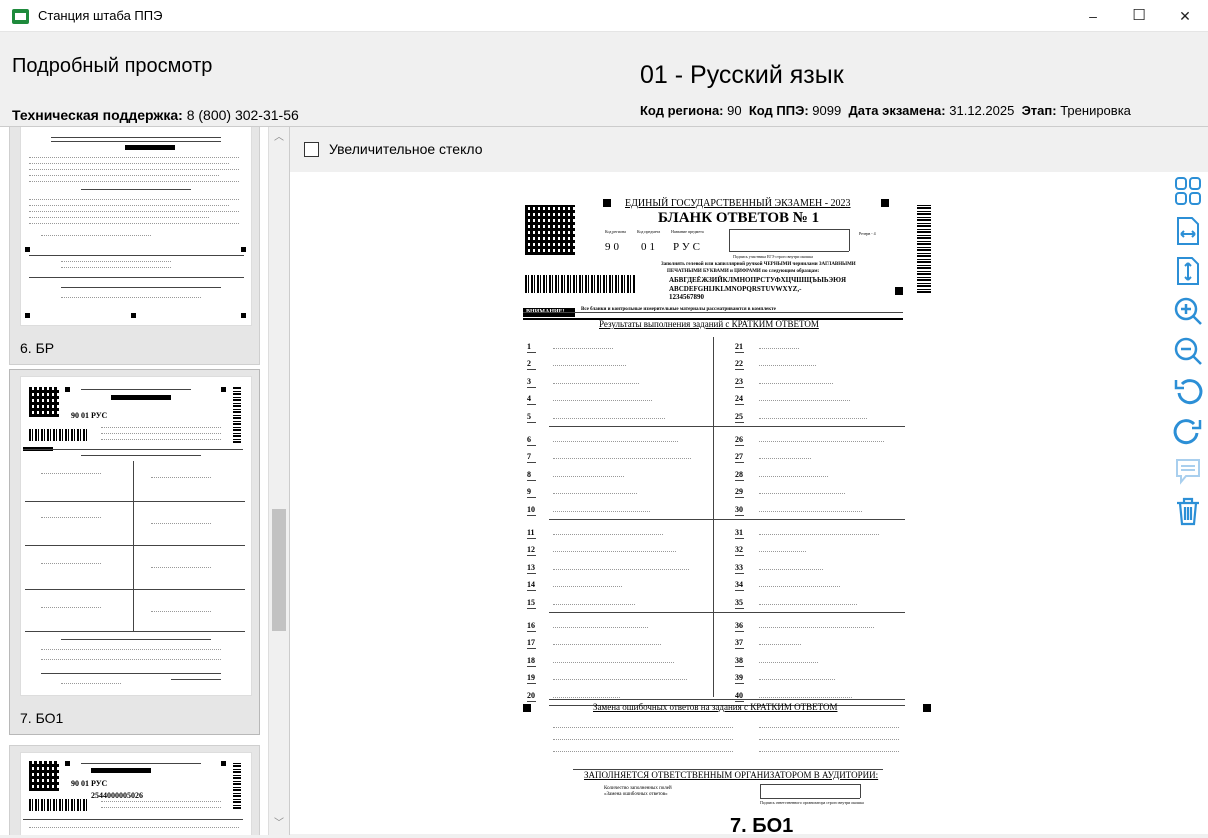  Describe the element at coordinates (531, 660) in the screenshot. I see `left-answer-number: 18` at that location.